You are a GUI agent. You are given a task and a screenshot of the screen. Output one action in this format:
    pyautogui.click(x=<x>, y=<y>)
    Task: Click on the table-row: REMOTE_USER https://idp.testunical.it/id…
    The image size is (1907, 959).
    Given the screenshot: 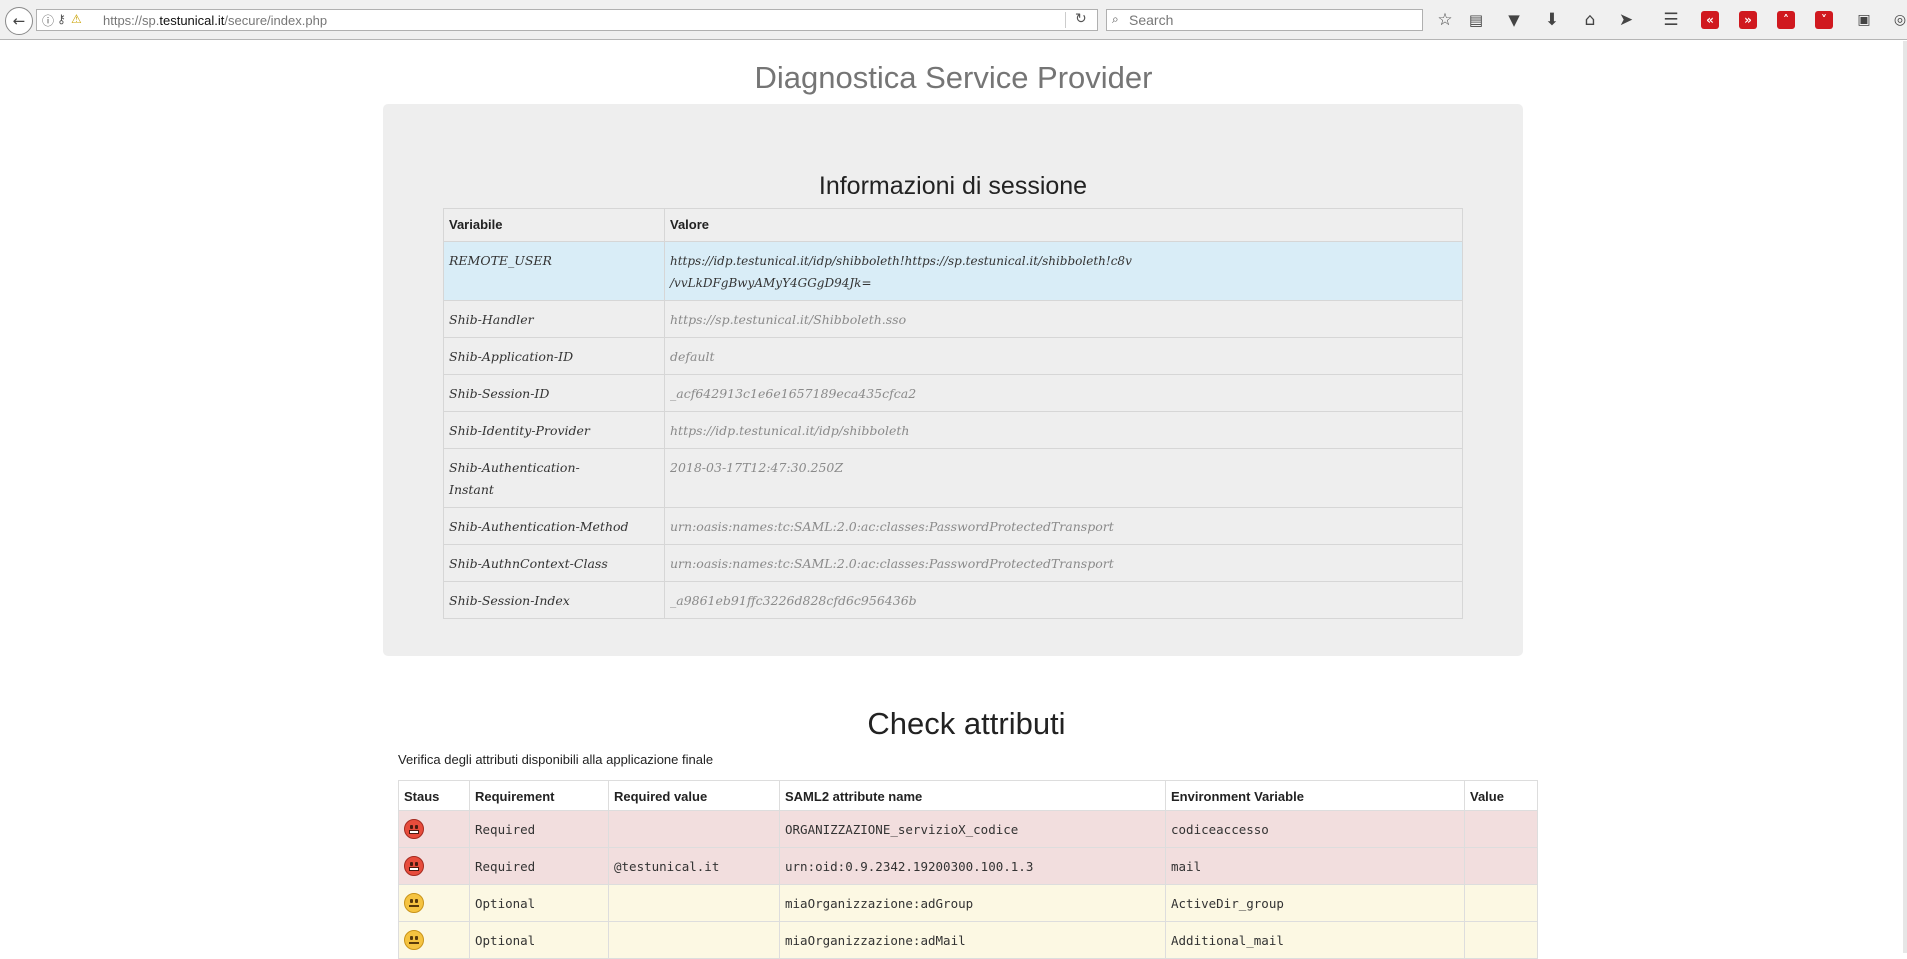 What is the action you would take?
    pyautogui.click(x=953, y=271)
    